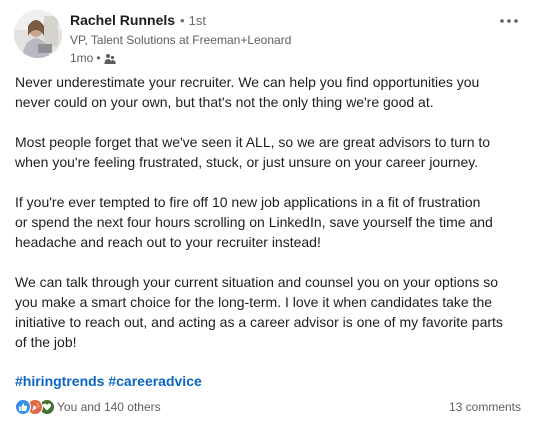  Describe the element at coordinates (485, 407) in the screenshot. I see `comments-count: 13 comments` at that location.